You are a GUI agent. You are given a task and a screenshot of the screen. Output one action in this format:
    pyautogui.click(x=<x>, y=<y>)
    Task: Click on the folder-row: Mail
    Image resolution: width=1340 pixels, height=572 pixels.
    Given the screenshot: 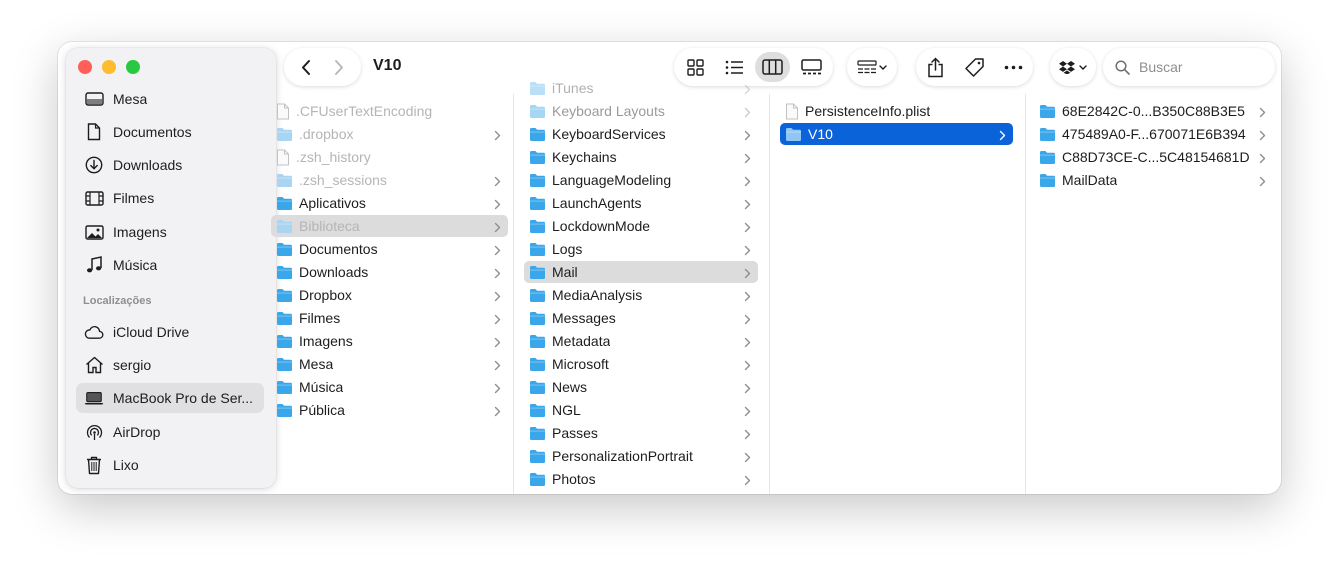 What is the action you would take?
    pyautogui.click(x=641, y=272)
    